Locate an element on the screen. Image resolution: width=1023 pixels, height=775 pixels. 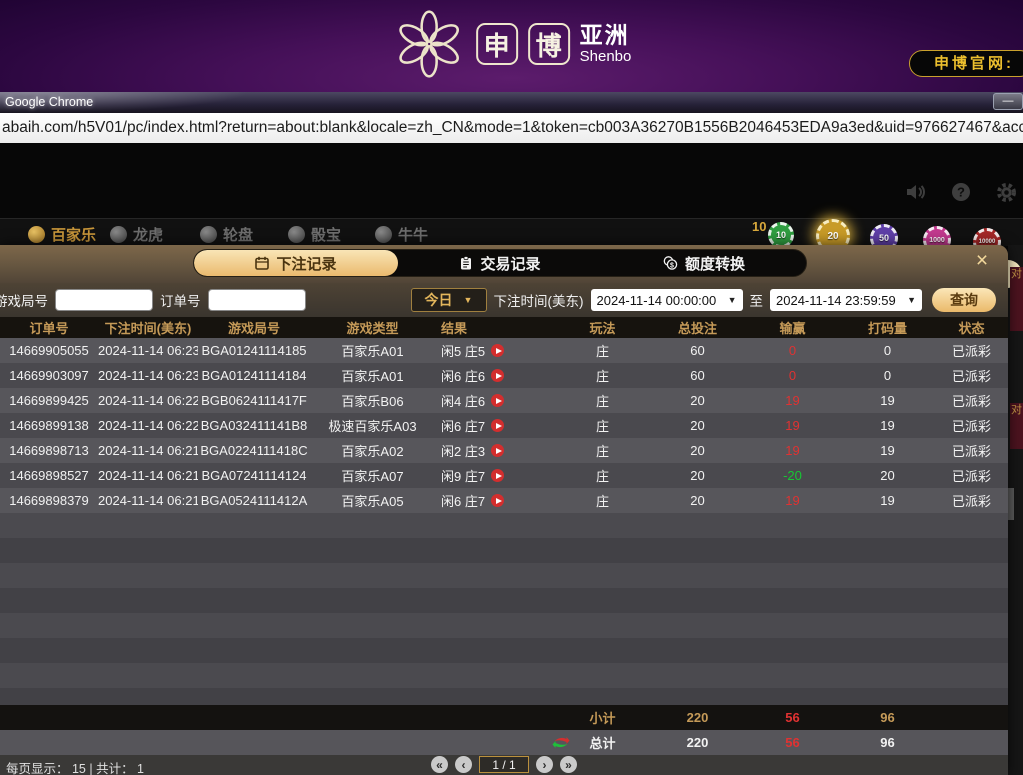
date-from-input: 2024-11-14 00:00:00 ▼ is located at coordinates (666, 300).